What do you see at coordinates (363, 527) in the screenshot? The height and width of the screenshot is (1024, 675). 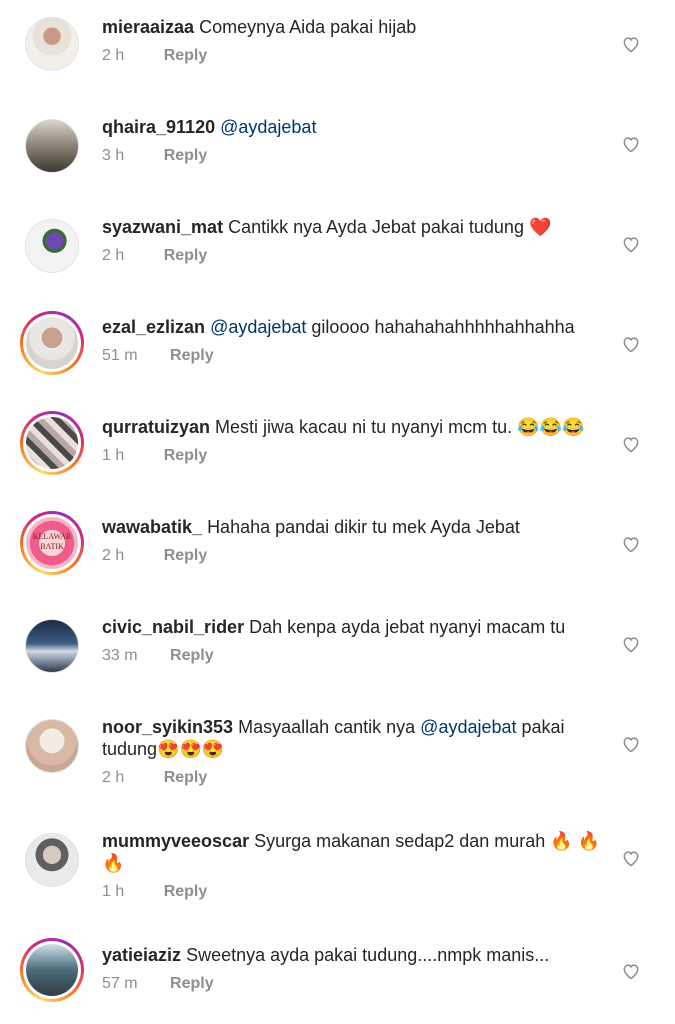 I see `comment-body: Hahaha pandai dikir tu mek Ayda Jebat` at bounding box center [363, 527].